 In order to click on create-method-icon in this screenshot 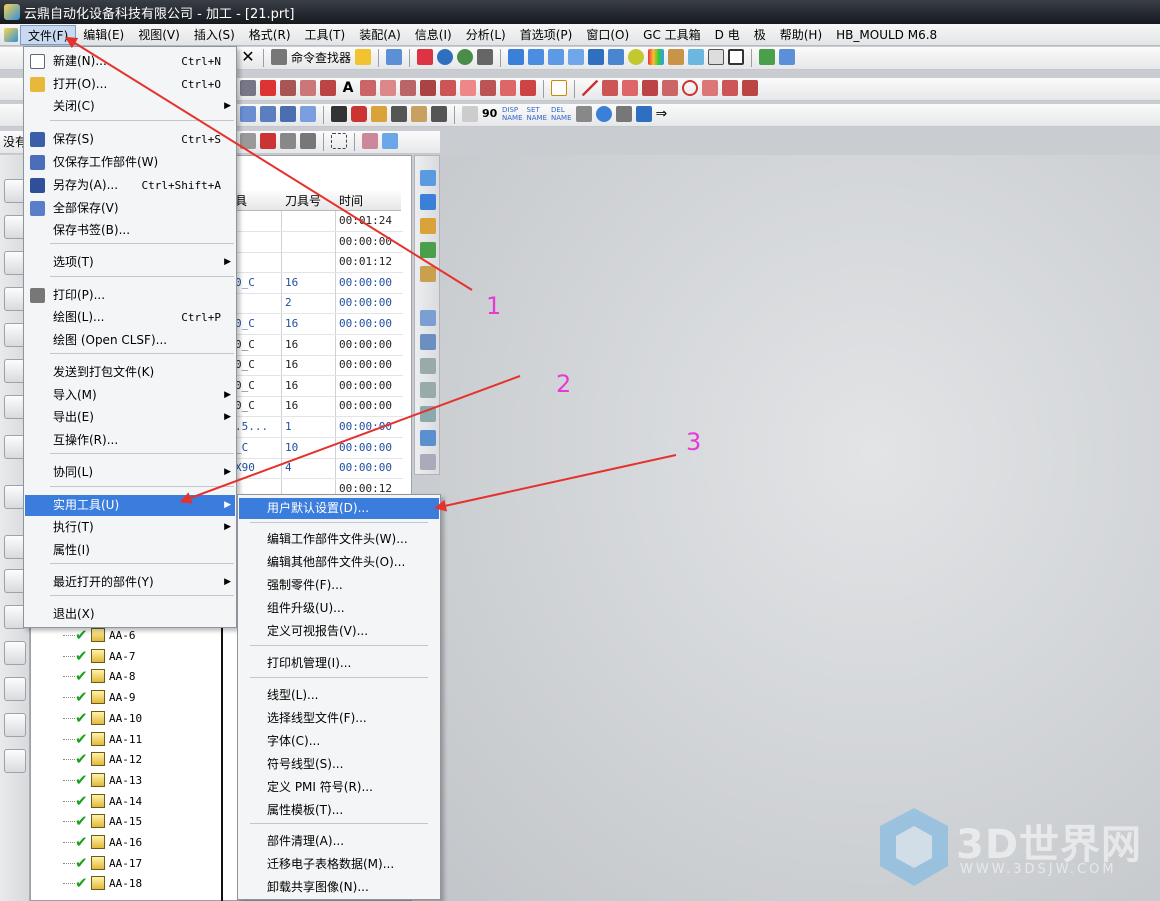, I will do `click(428, 250)`.